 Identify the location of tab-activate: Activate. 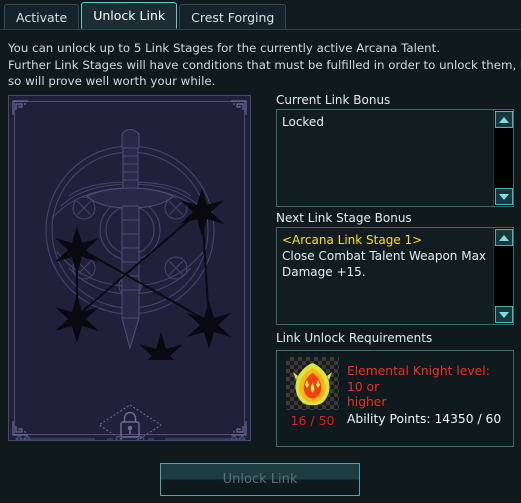
(42, 16).